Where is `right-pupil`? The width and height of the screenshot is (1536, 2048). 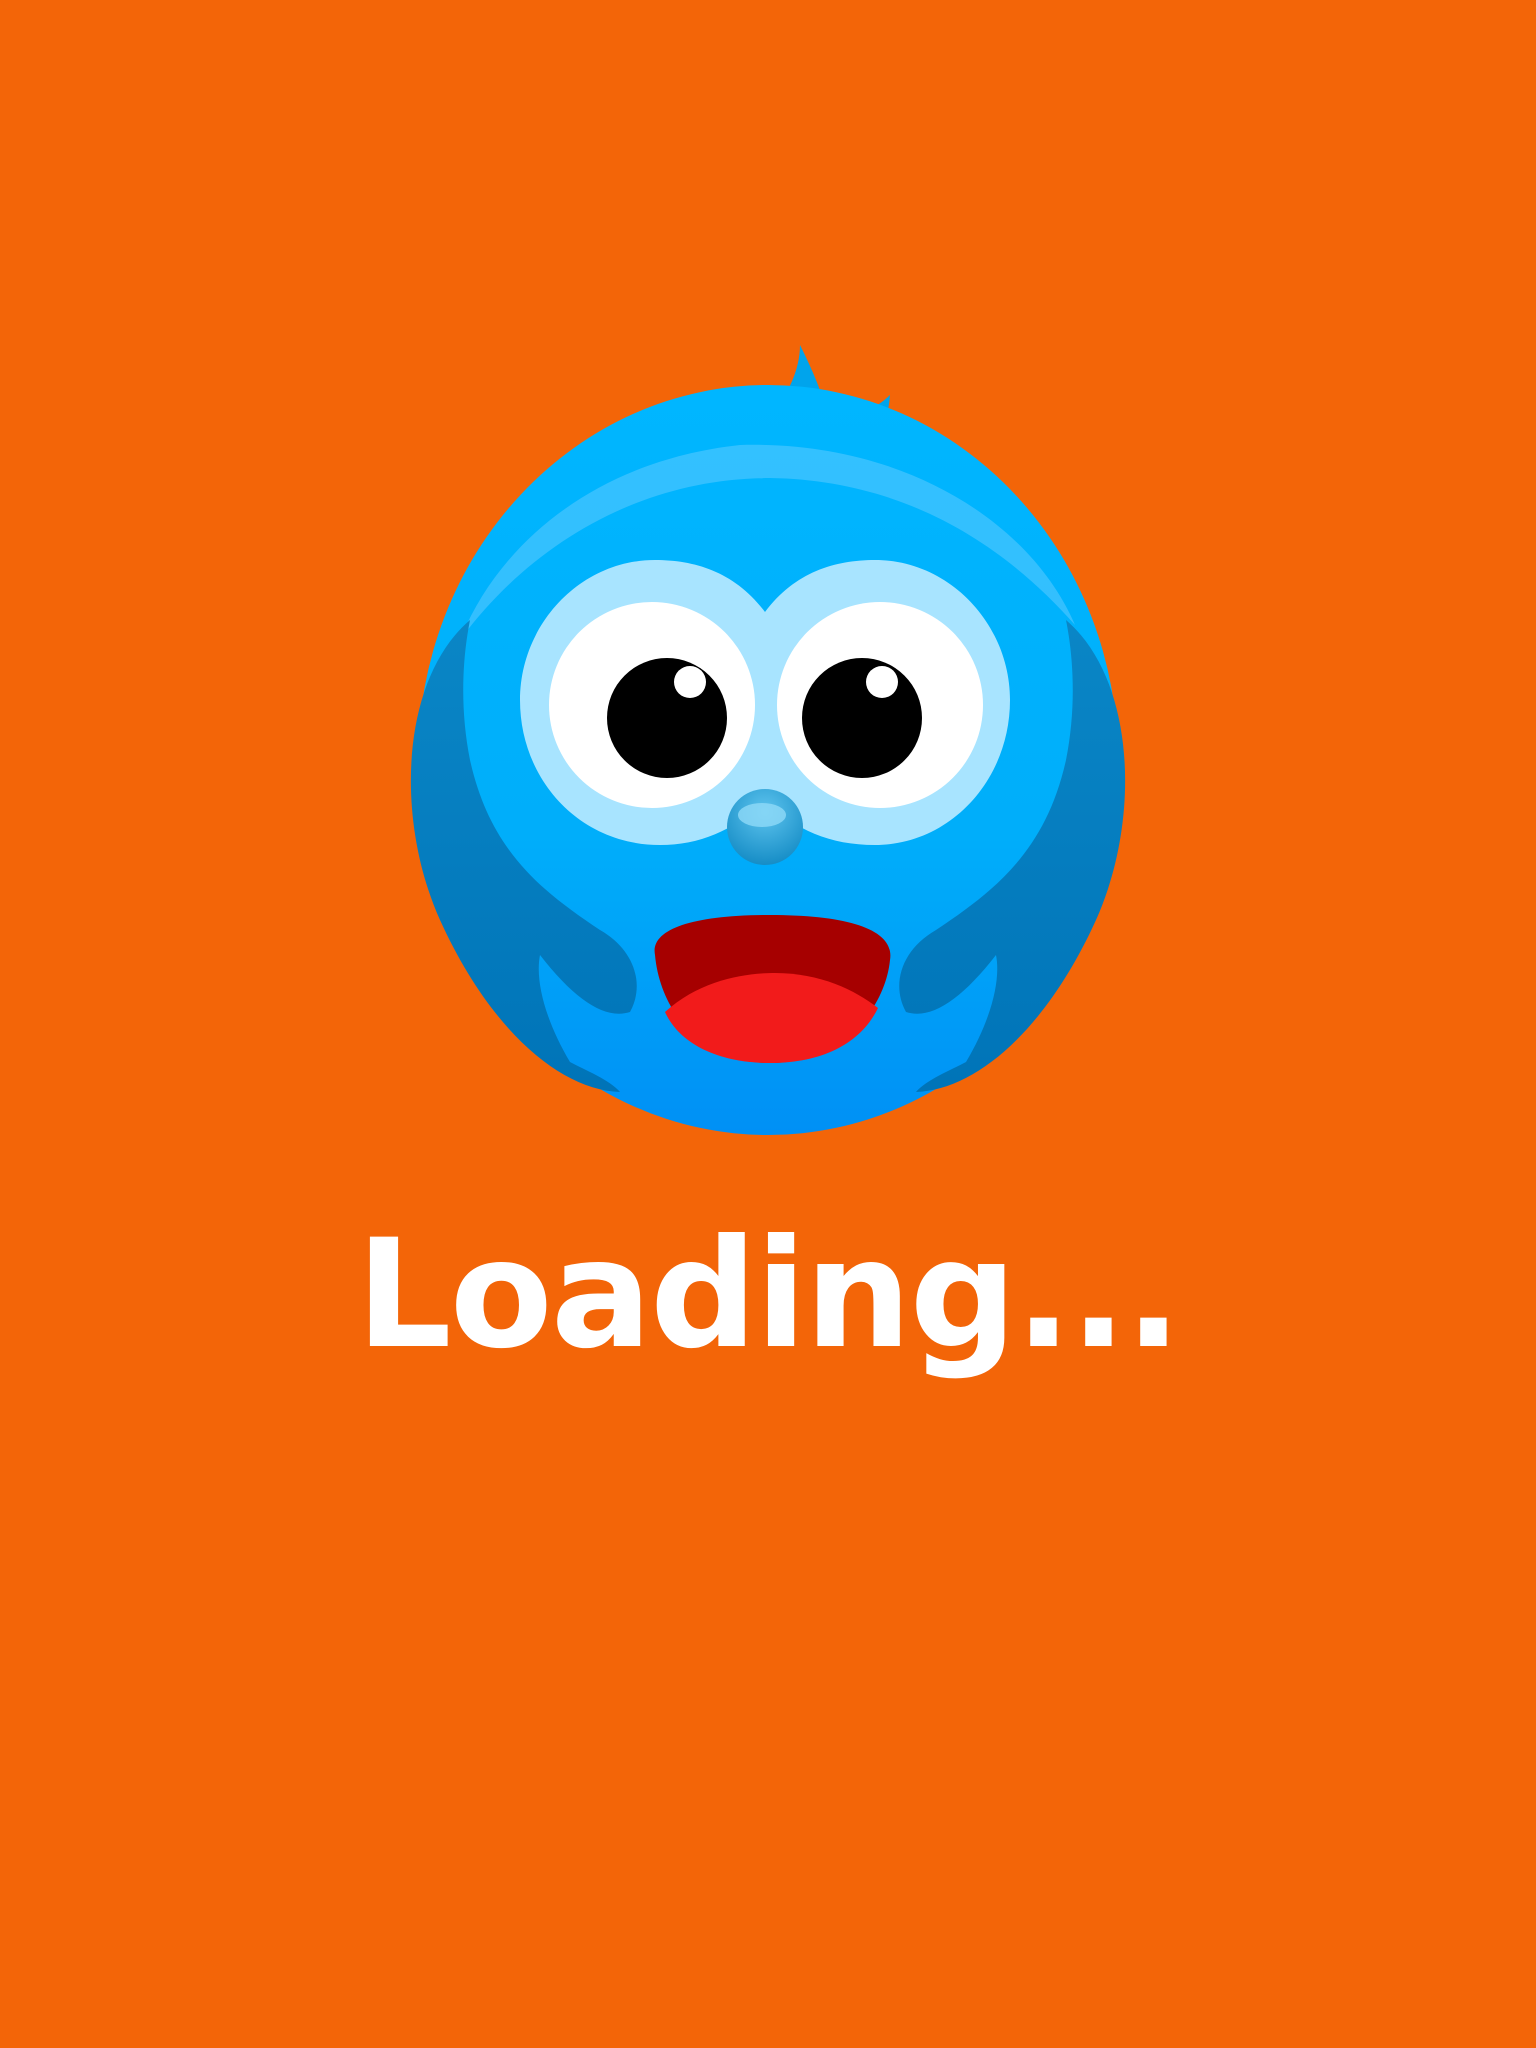 right-pupil is located at coordinates (862, 718).